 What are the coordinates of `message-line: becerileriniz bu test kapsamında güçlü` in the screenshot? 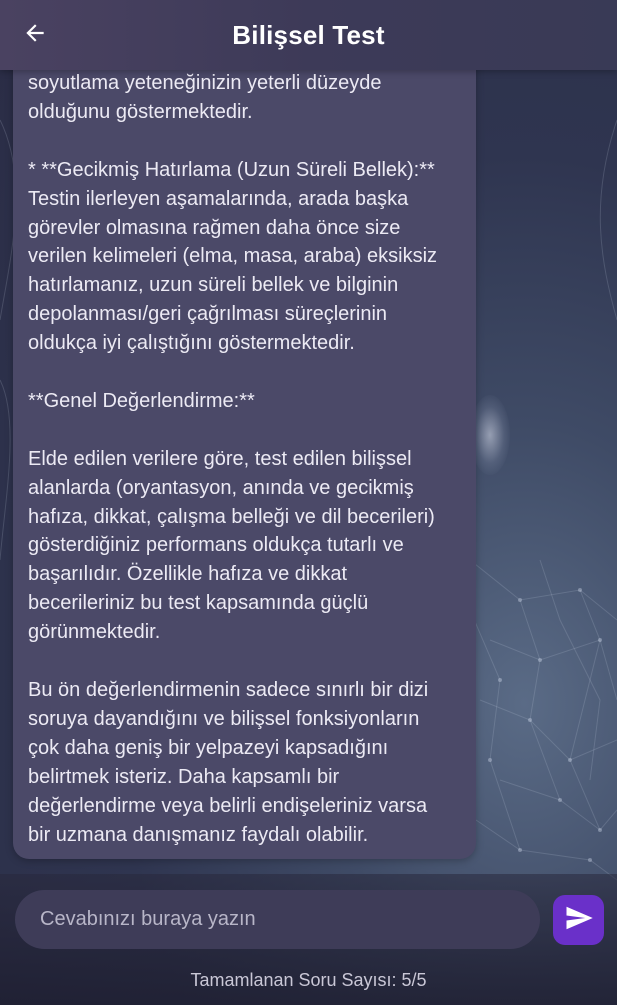 It's located at (198, 603).